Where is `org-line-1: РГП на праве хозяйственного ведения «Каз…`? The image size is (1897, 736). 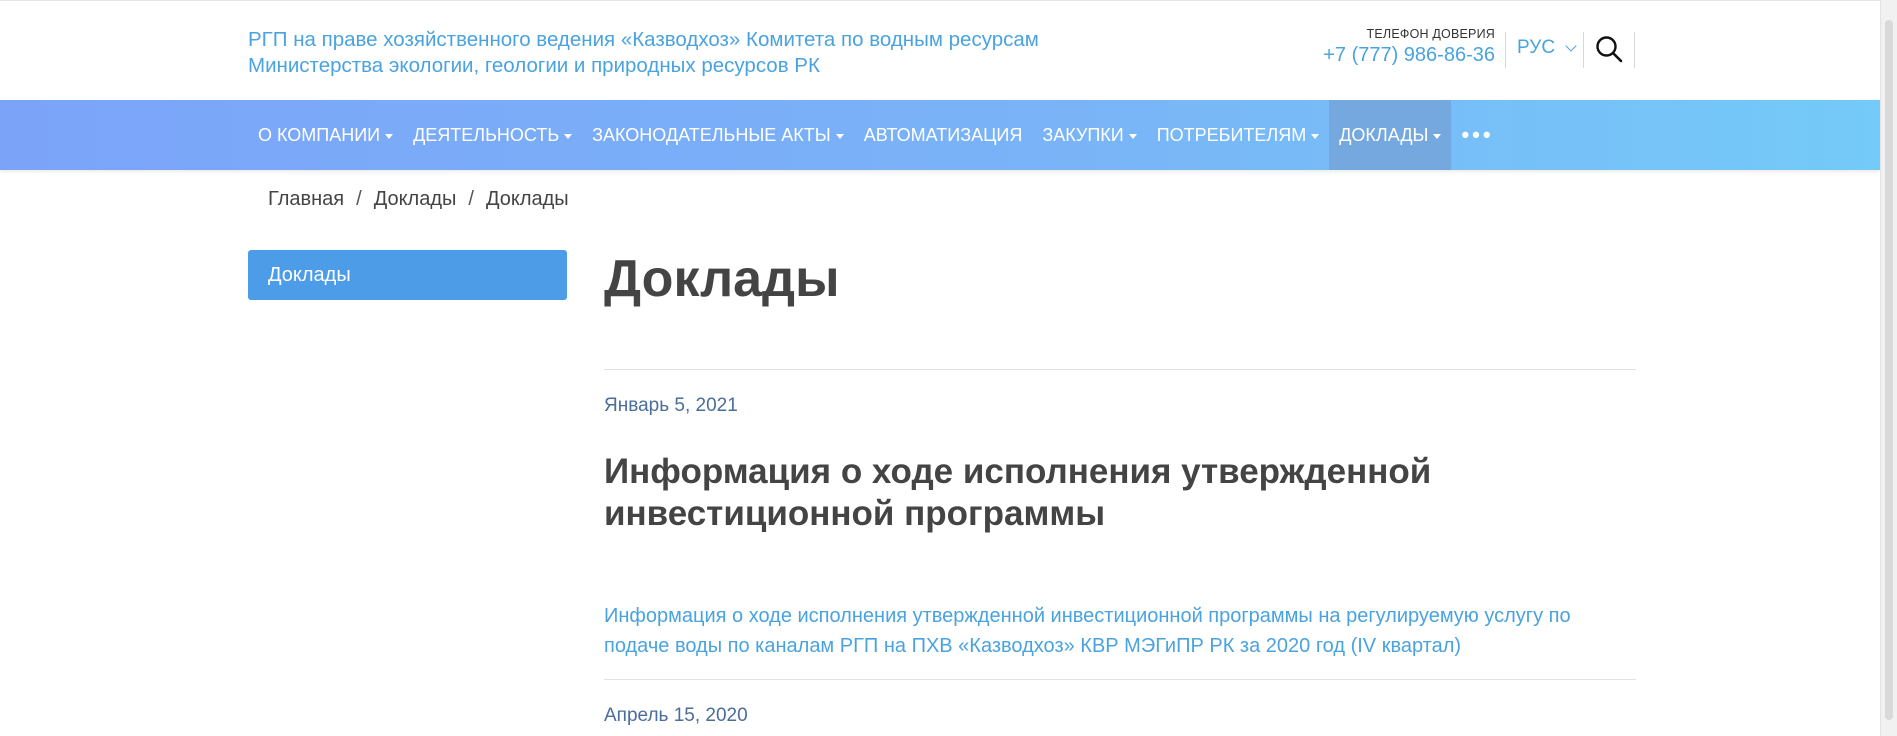 org-line-1: РГП на праве хозяйственного ведения «Каз… is located at coordinates (643, 39).